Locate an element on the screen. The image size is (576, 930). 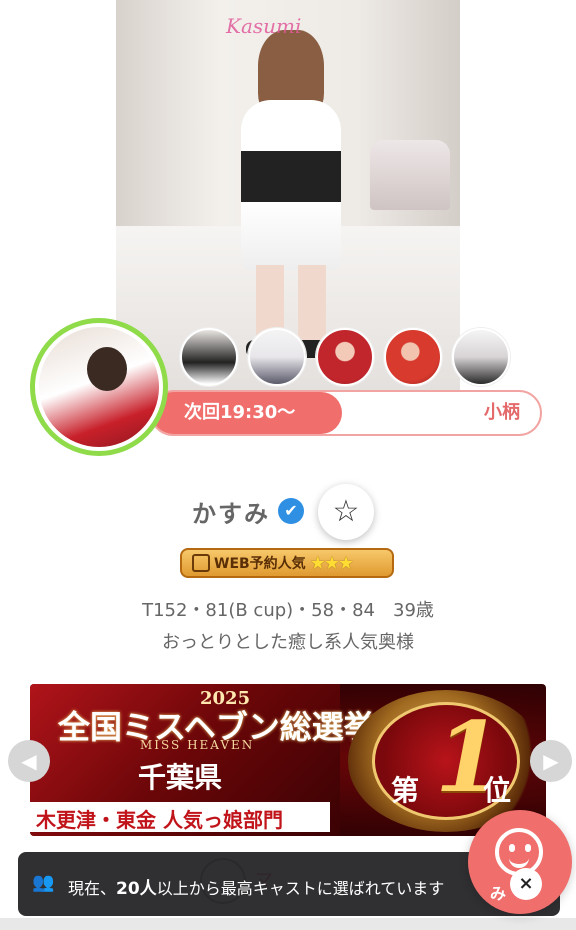
notice-text: 現在、20人以上から最高キャストに選ばれています is located at coordinates (256, 889).